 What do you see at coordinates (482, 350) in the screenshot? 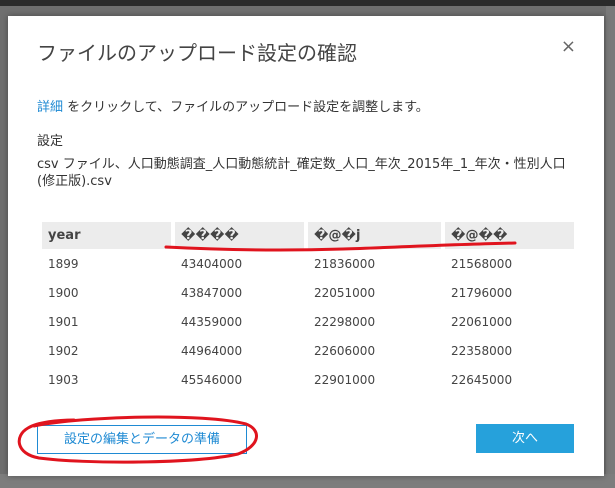
I see `table-cell: 22358000` at bounding box center [482, 350].